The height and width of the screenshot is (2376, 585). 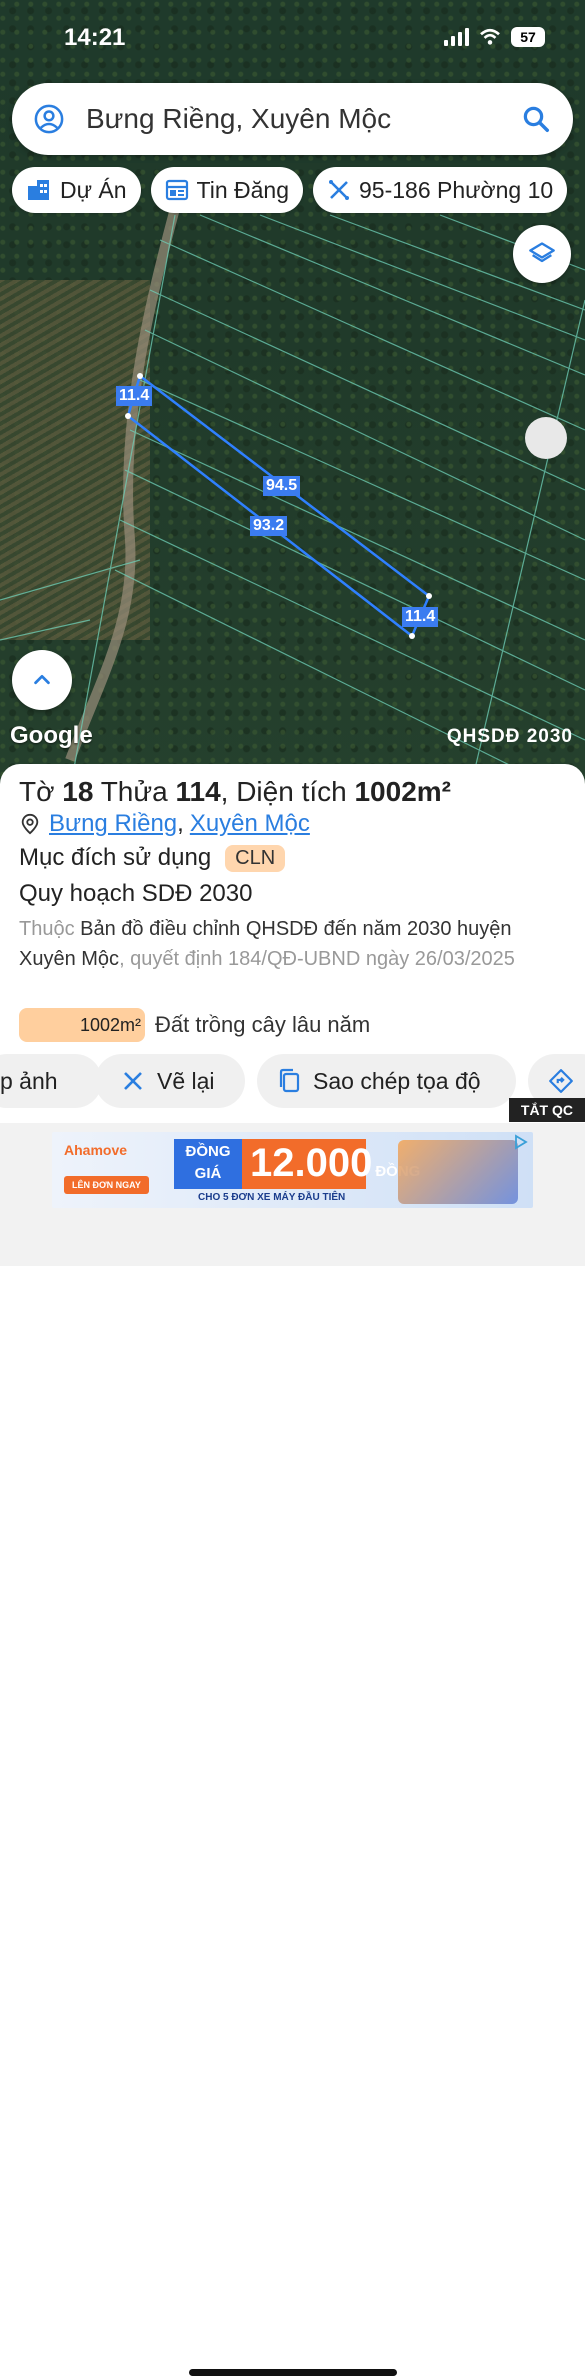 I want to click on dimension-label: 94.5, so click(x=282, y=486).